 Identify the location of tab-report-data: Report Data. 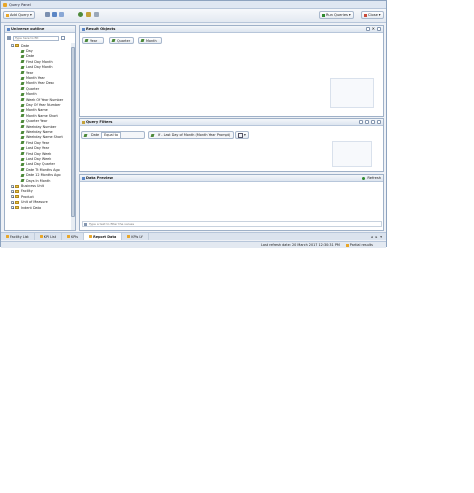
(103, 236).